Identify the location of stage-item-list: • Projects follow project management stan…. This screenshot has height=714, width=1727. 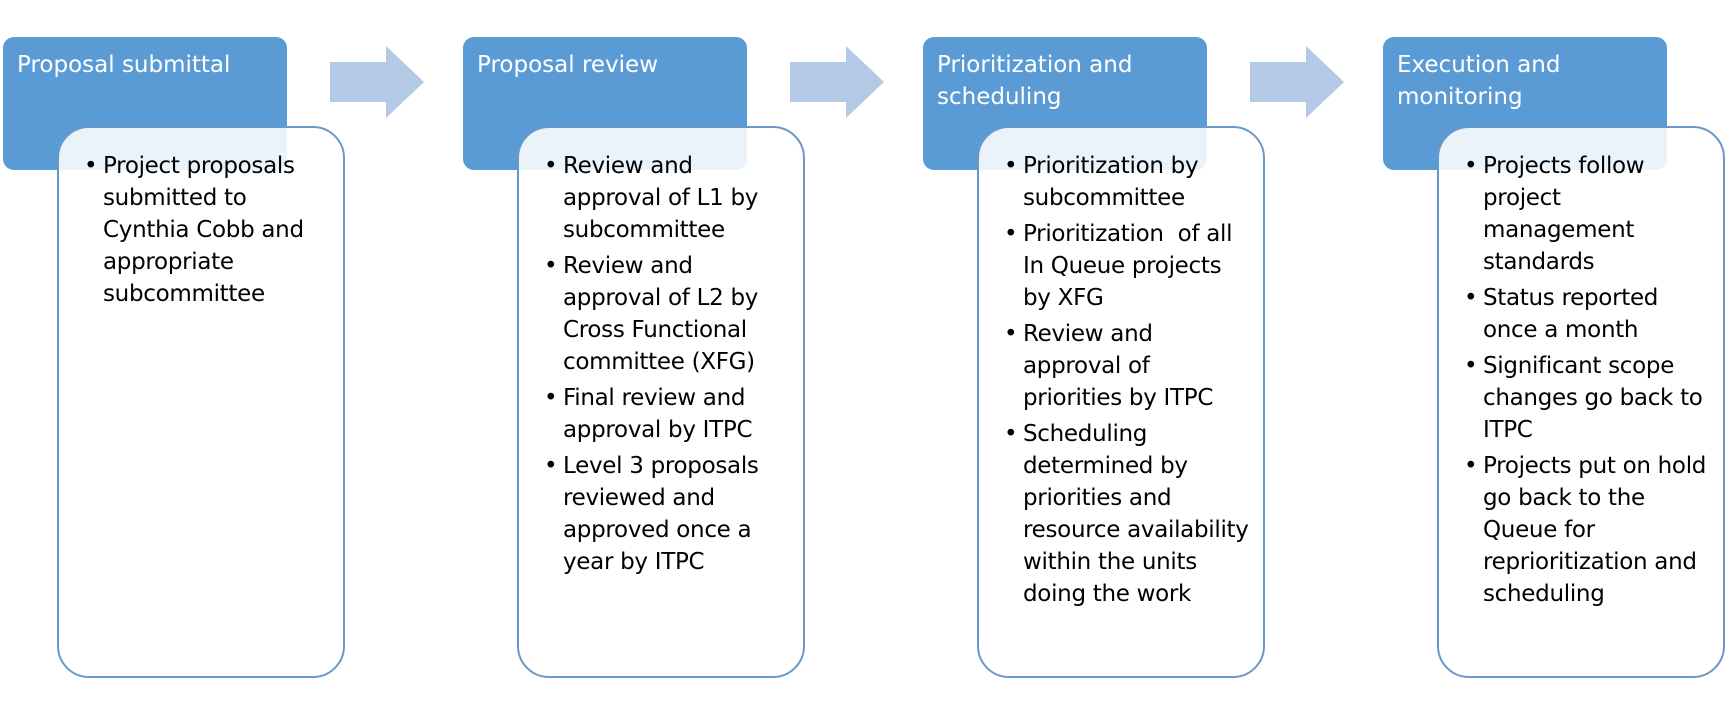
(1581, 369).